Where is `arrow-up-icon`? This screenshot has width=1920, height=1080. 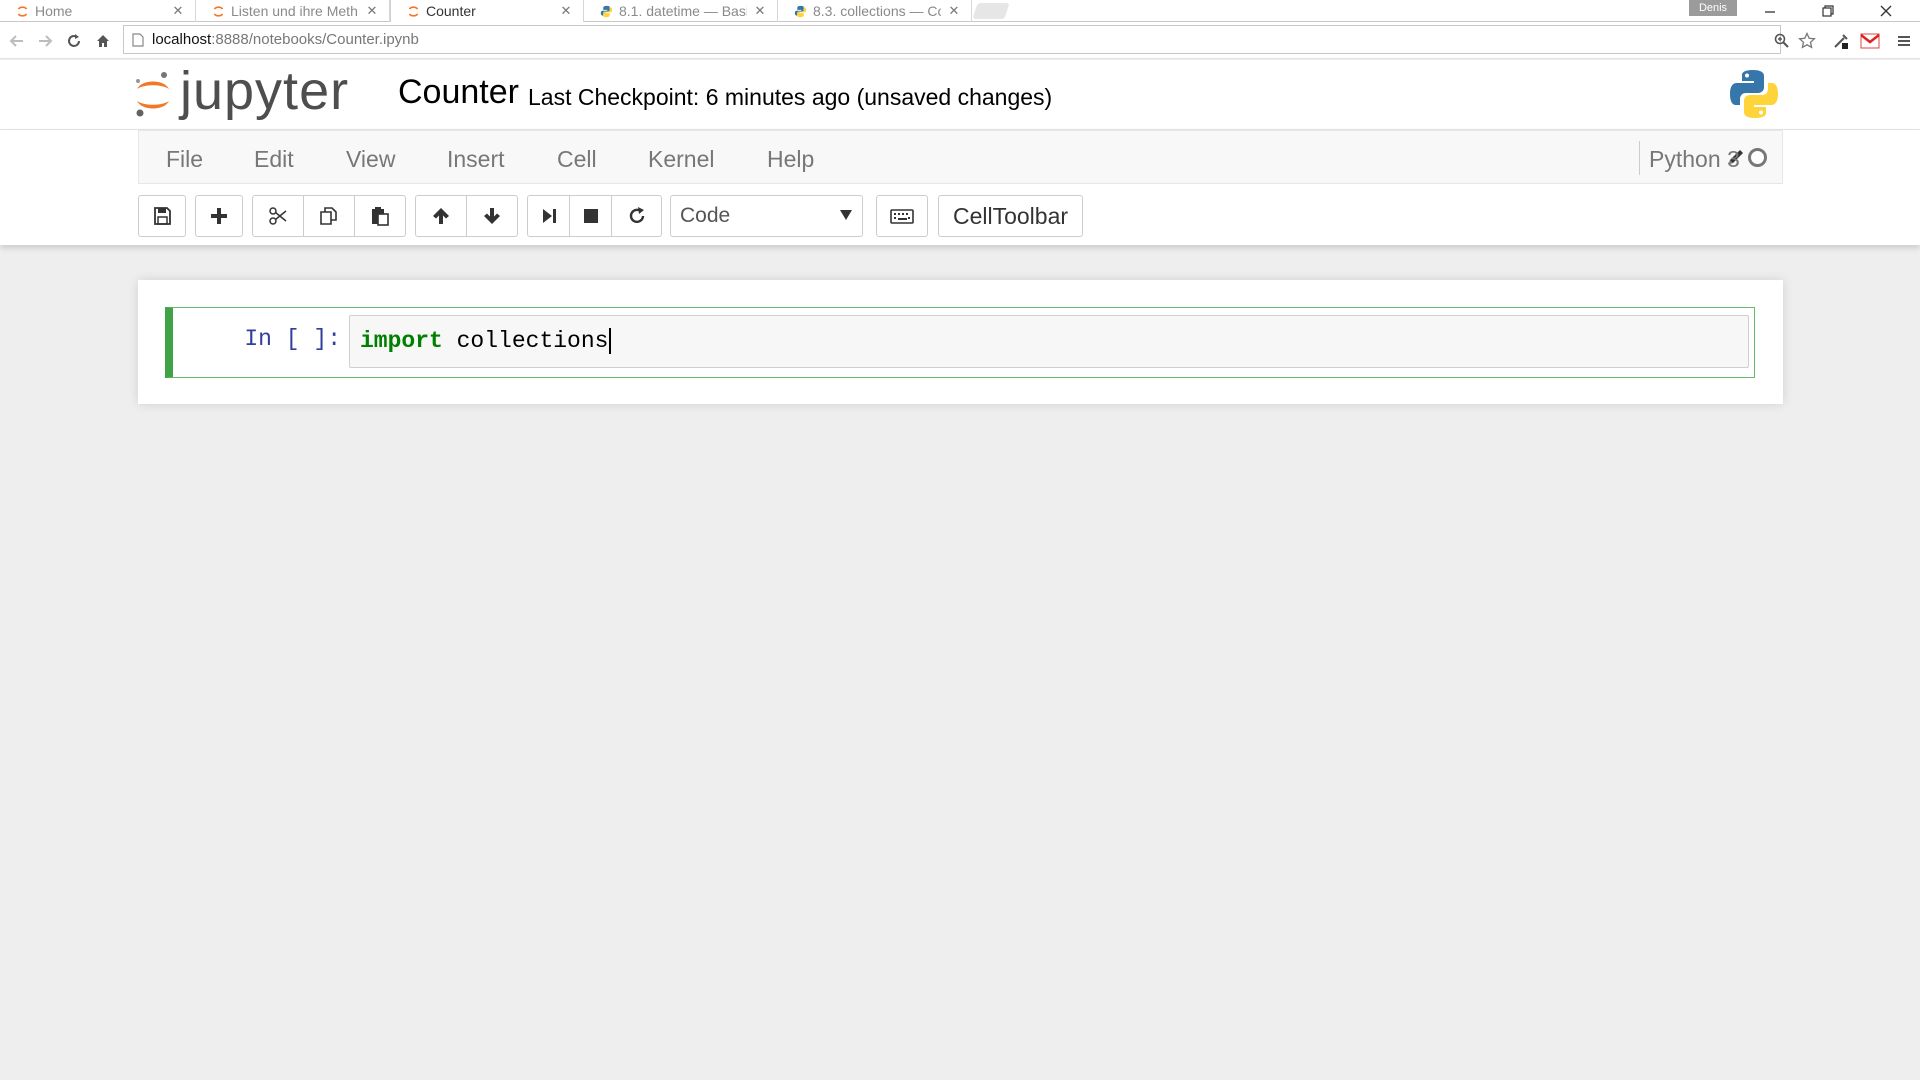 arrow-up-icon is located at coordinates (441, 216).